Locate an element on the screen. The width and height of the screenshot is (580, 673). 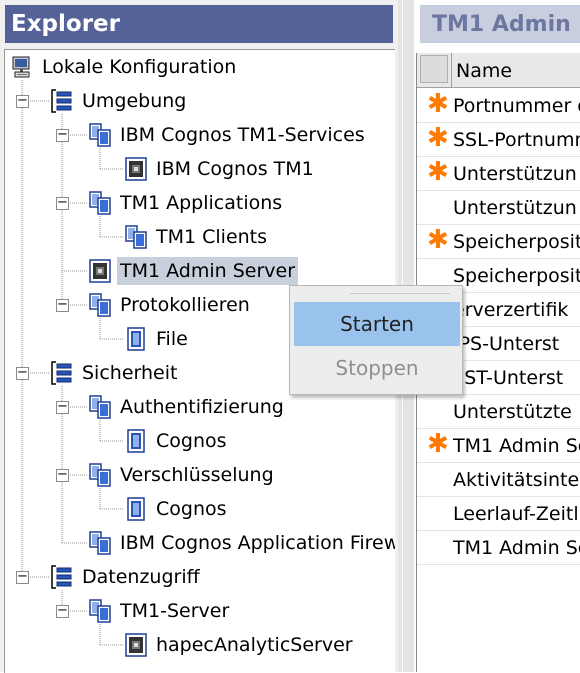
context-menu: Starten Stoppen is located at coordinates (376, 340).